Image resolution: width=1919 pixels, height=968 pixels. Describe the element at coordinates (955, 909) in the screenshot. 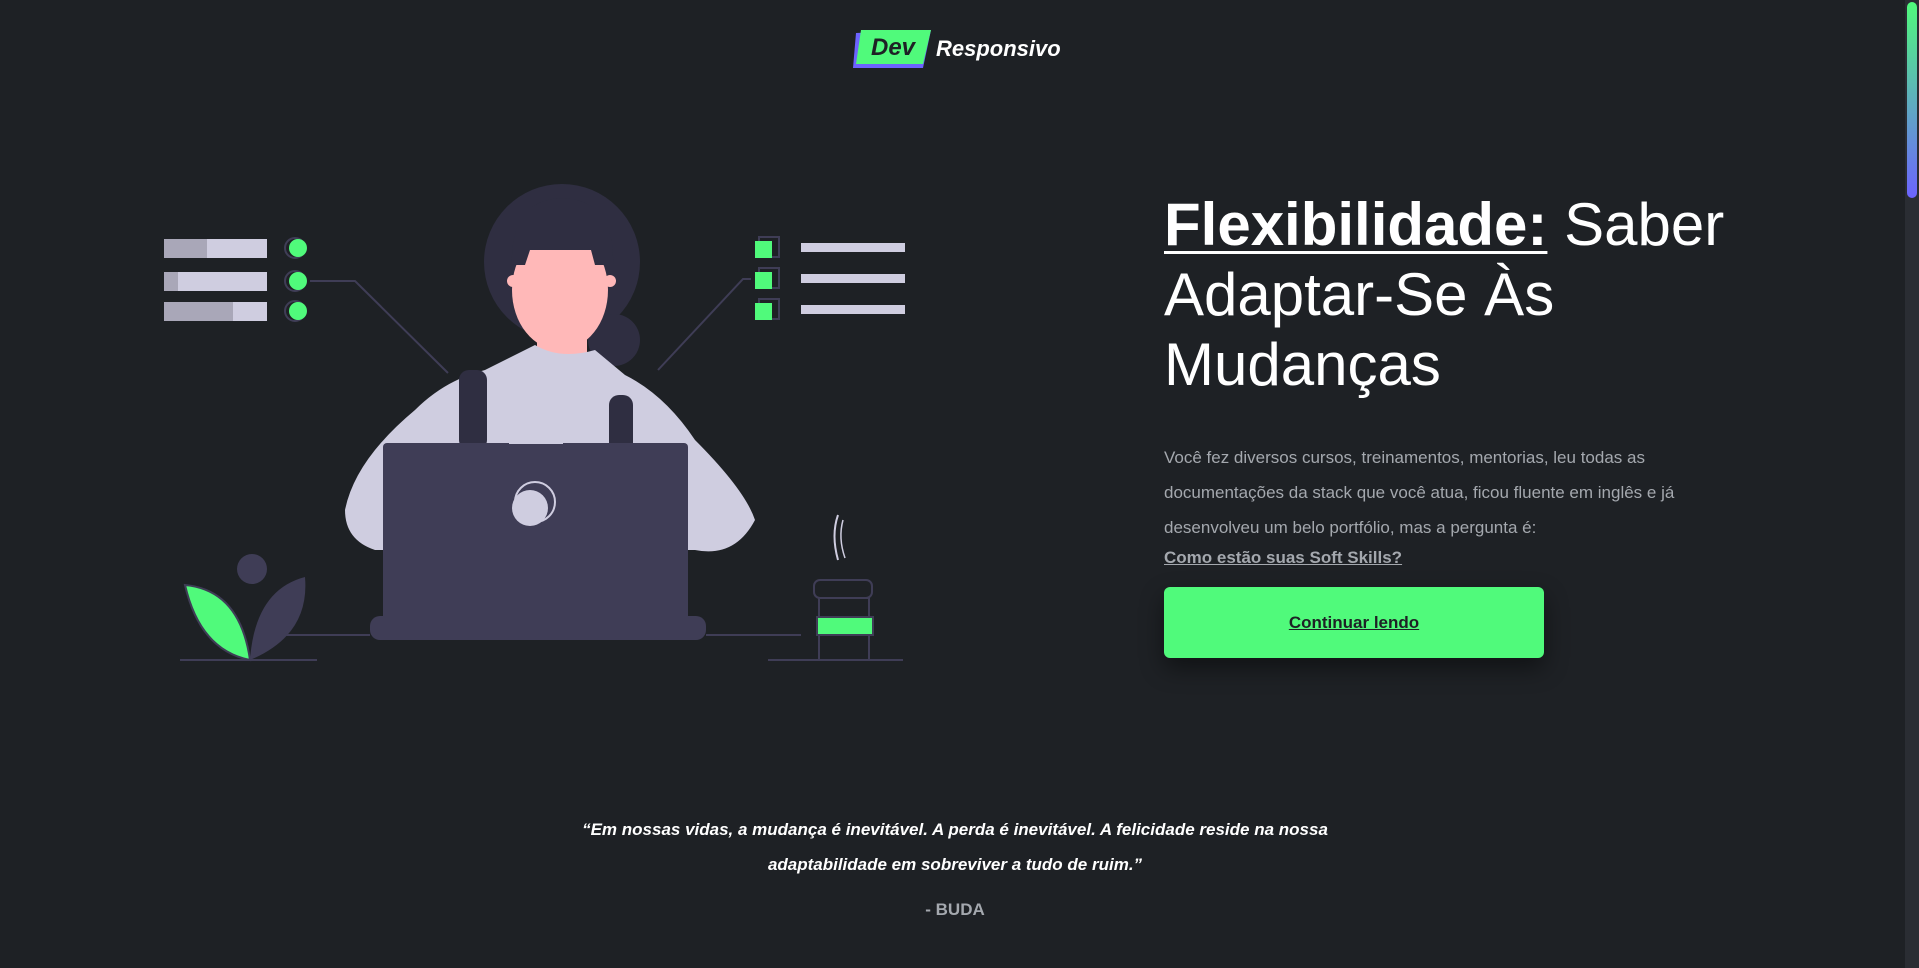

I see `quote-author: - BUDA` at that location.